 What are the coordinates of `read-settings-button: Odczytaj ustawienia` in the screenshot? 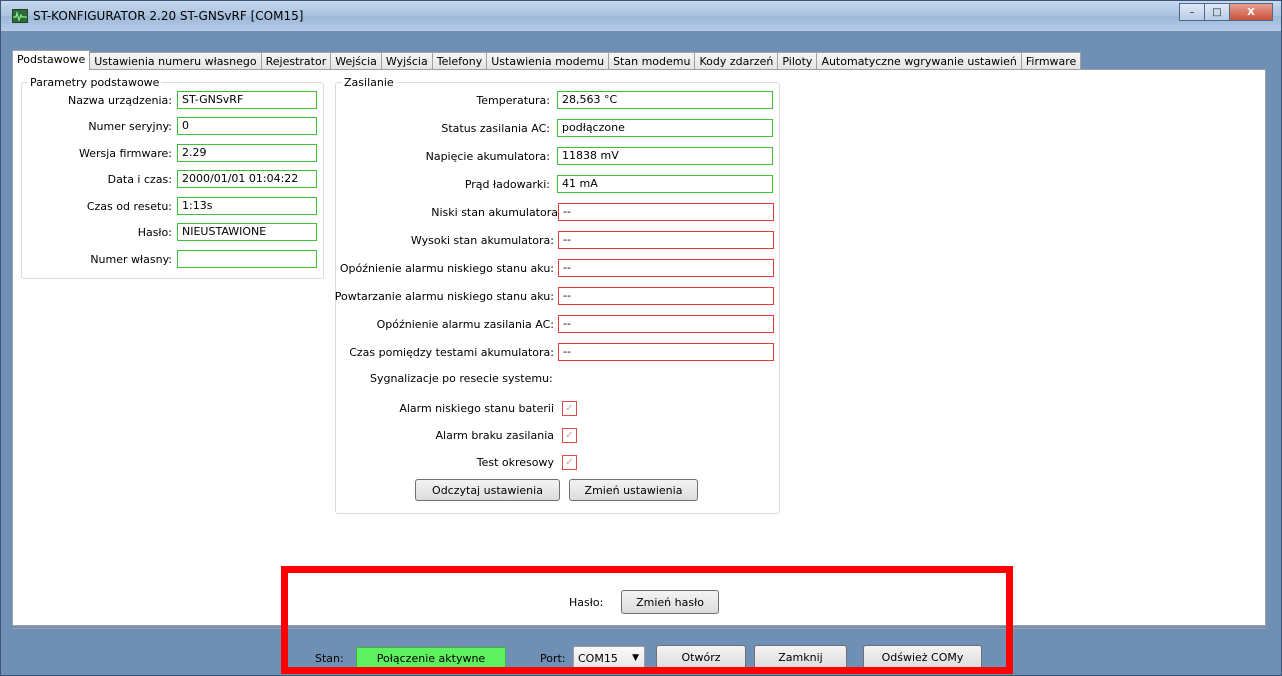 It's located at (487, 490).